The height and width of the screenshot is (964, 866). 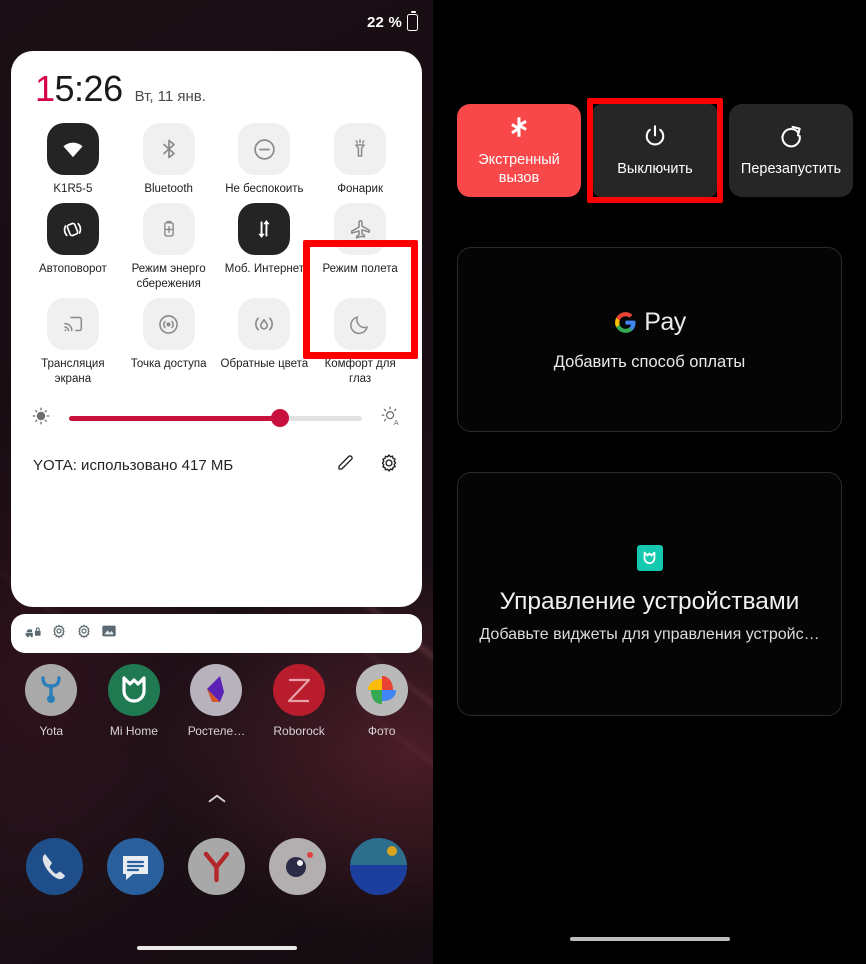 I want to click on image-icon, so click(x=109, y=633).